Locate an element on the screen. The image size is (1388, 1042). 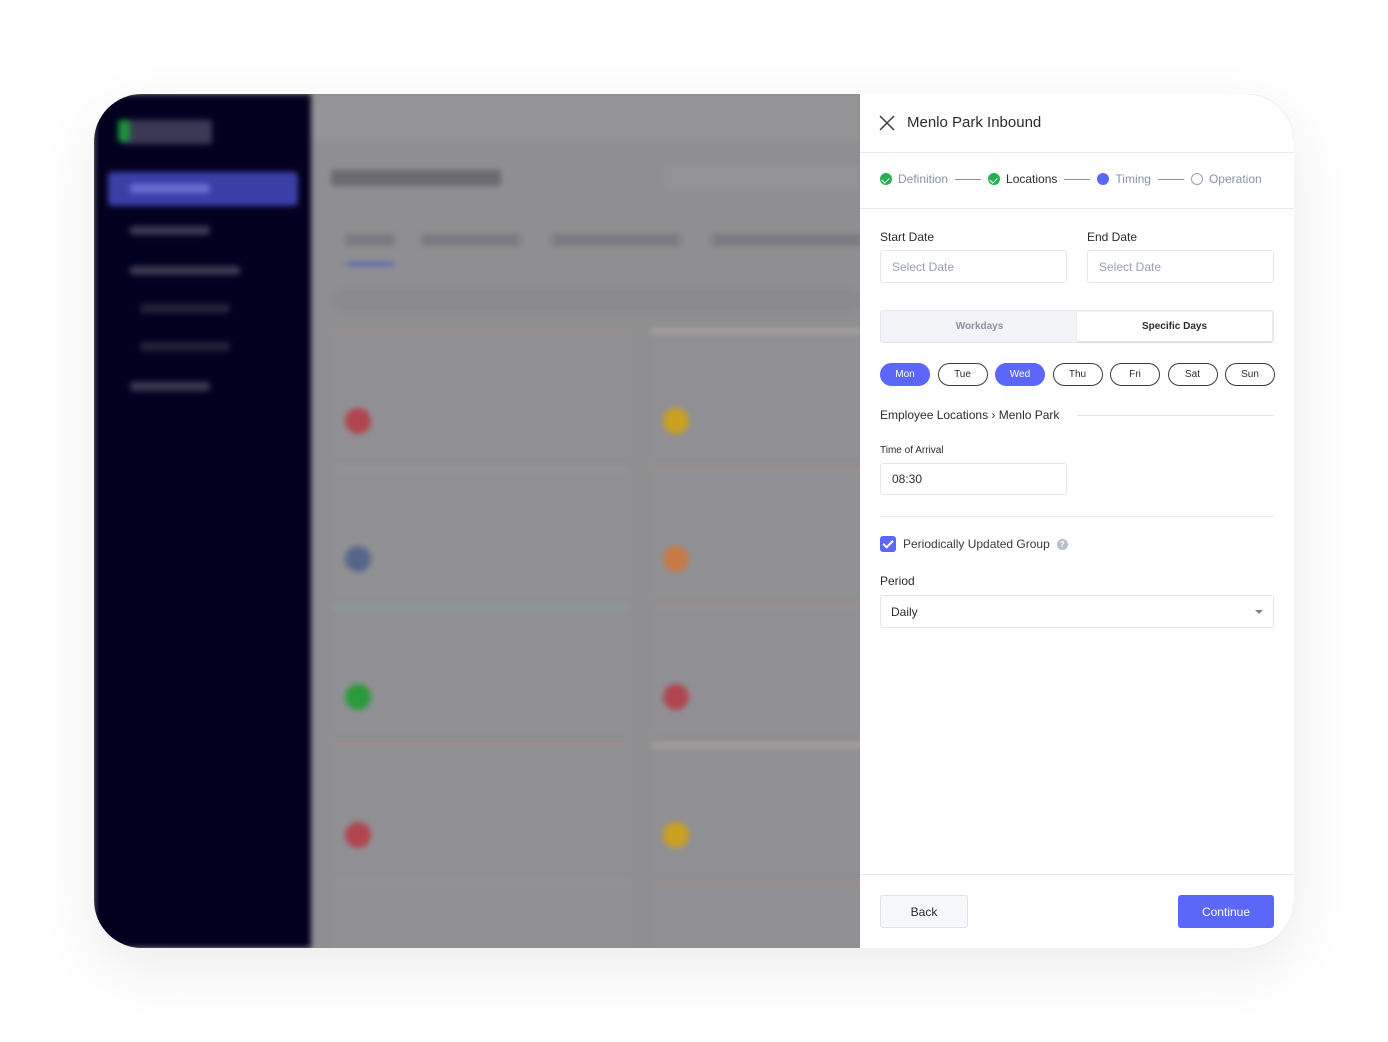
day-mode-toggle: Workdays Specific Days is located at coordinates (1077, 326).